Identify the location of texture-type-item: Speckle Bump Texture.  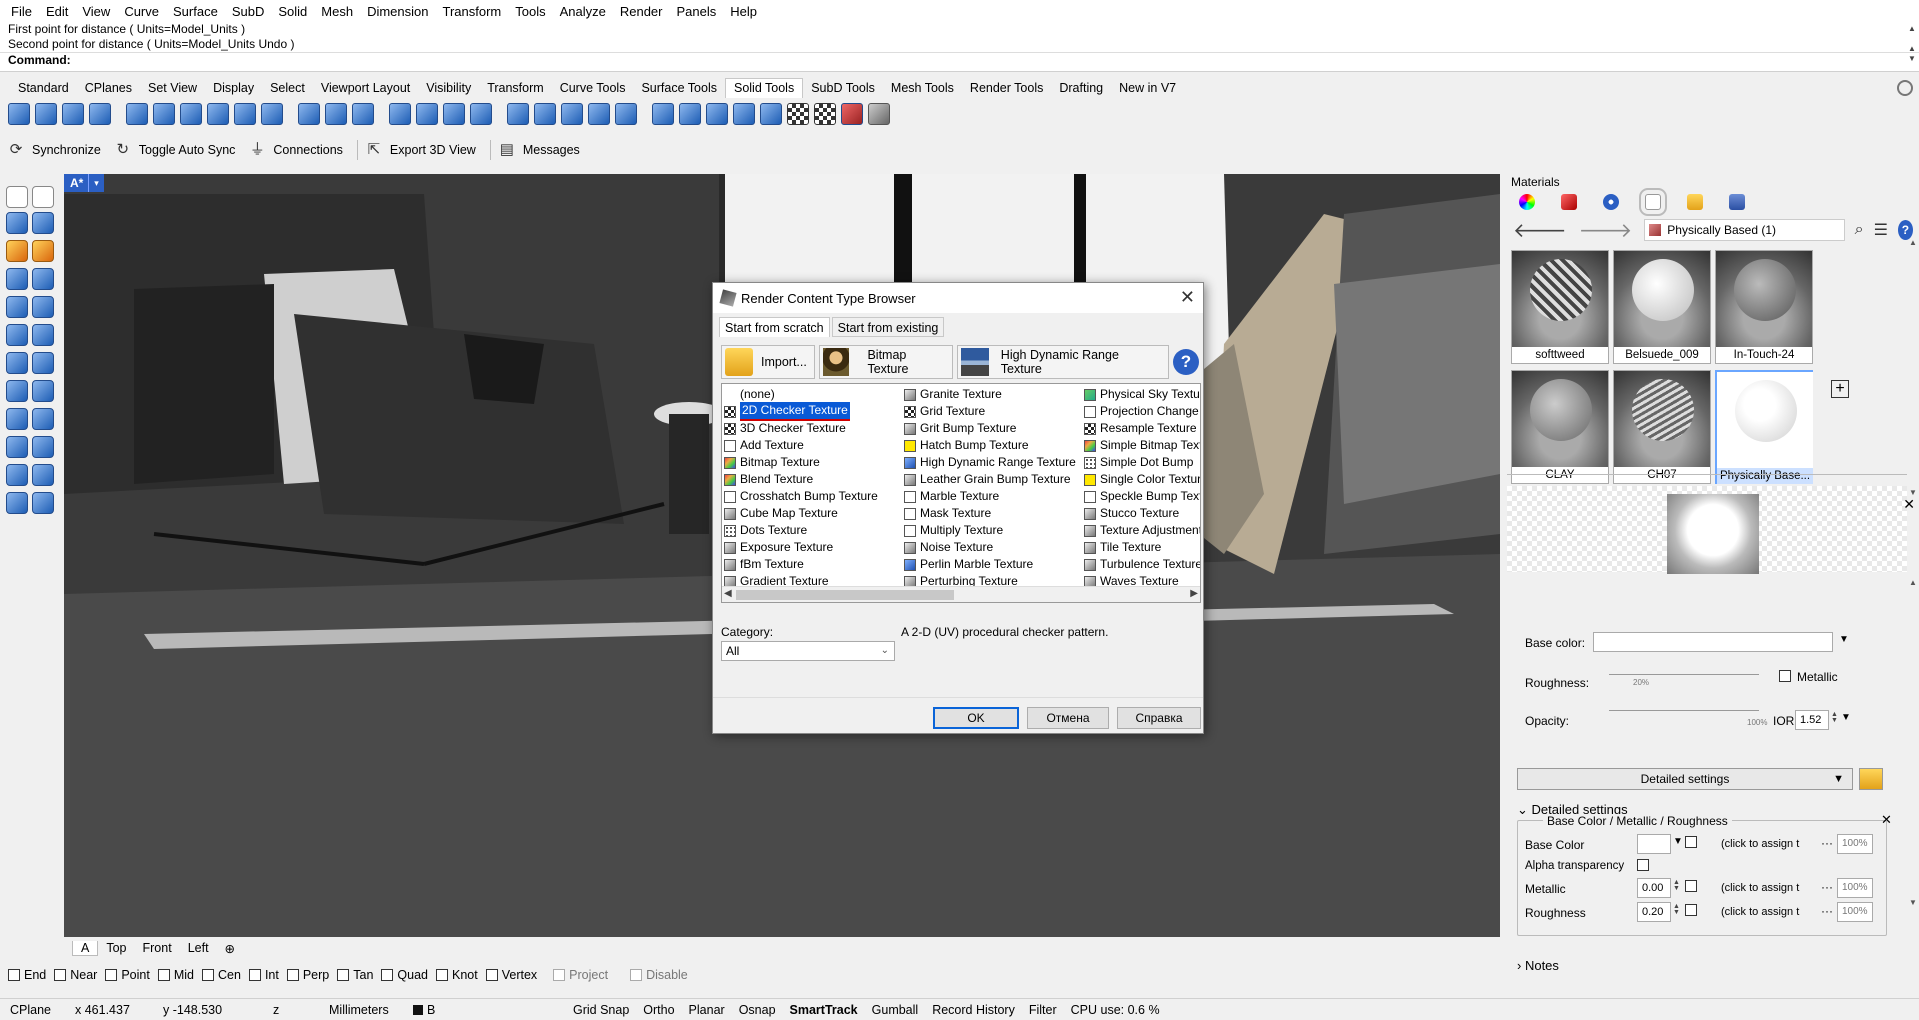
(1142, 496).